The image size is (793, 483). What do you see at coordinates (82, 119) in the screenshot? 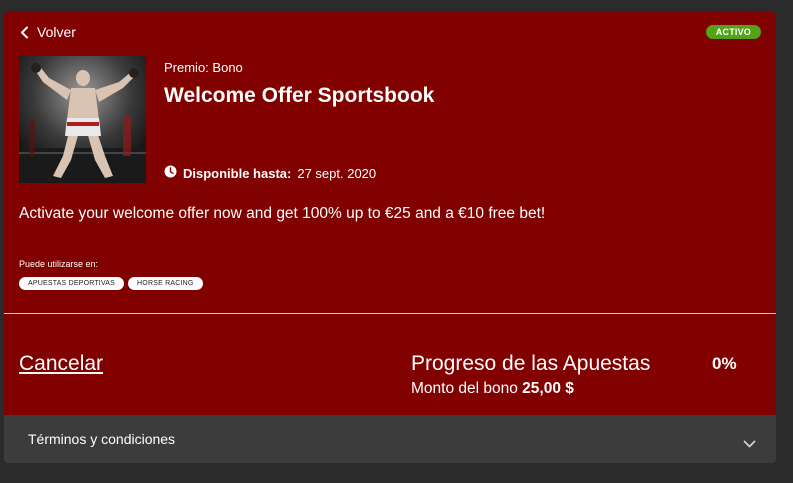
I see `promo-image` at bounding box center [82, 119].